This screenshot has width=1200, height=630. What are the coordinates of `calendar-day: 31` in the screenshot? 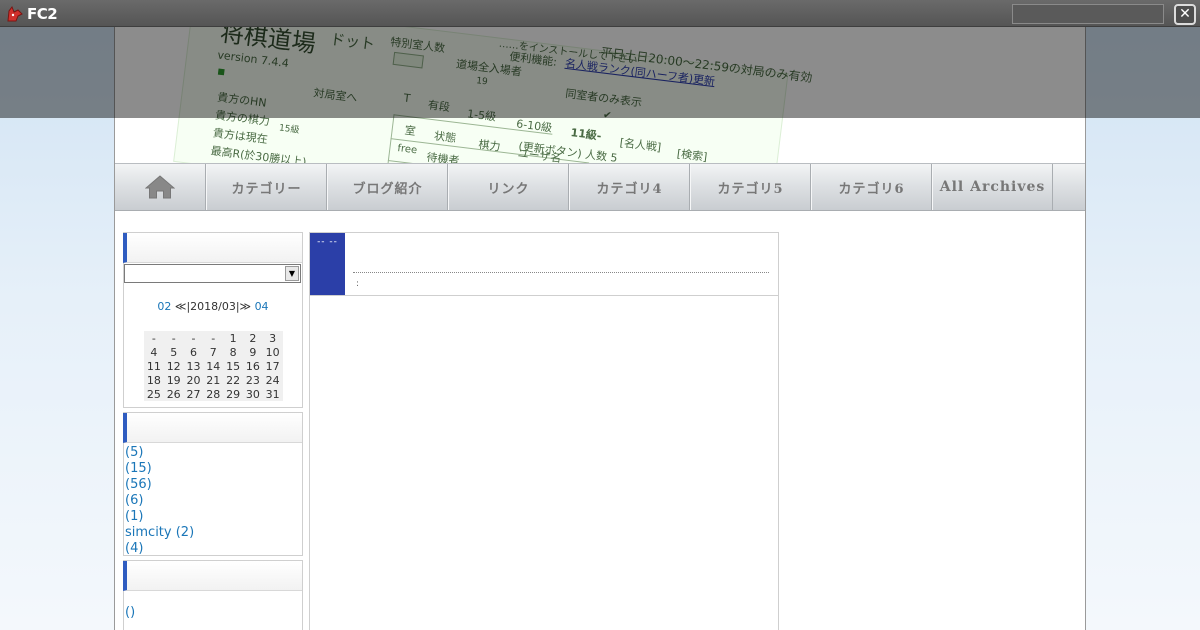 It's located at (272, 394).